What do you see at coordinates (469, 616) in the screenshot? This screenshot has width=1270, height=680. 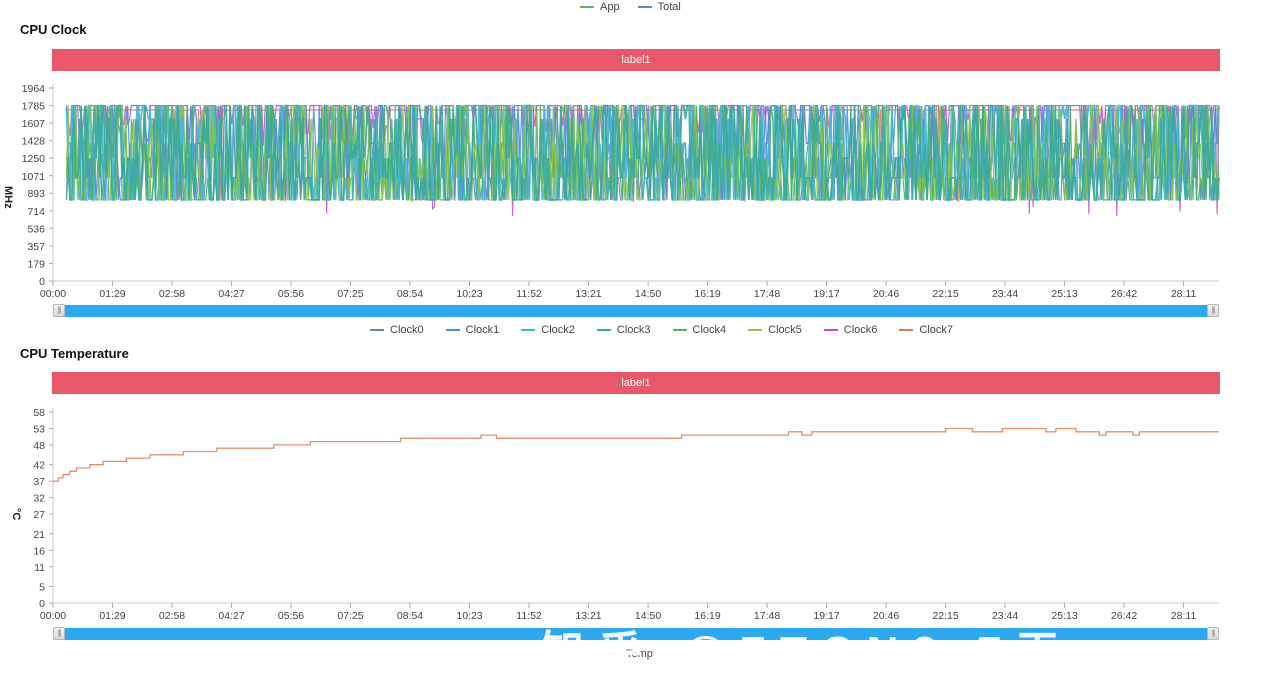 I see `x-tick-label: 10:23` at bounding box center [469, 616].